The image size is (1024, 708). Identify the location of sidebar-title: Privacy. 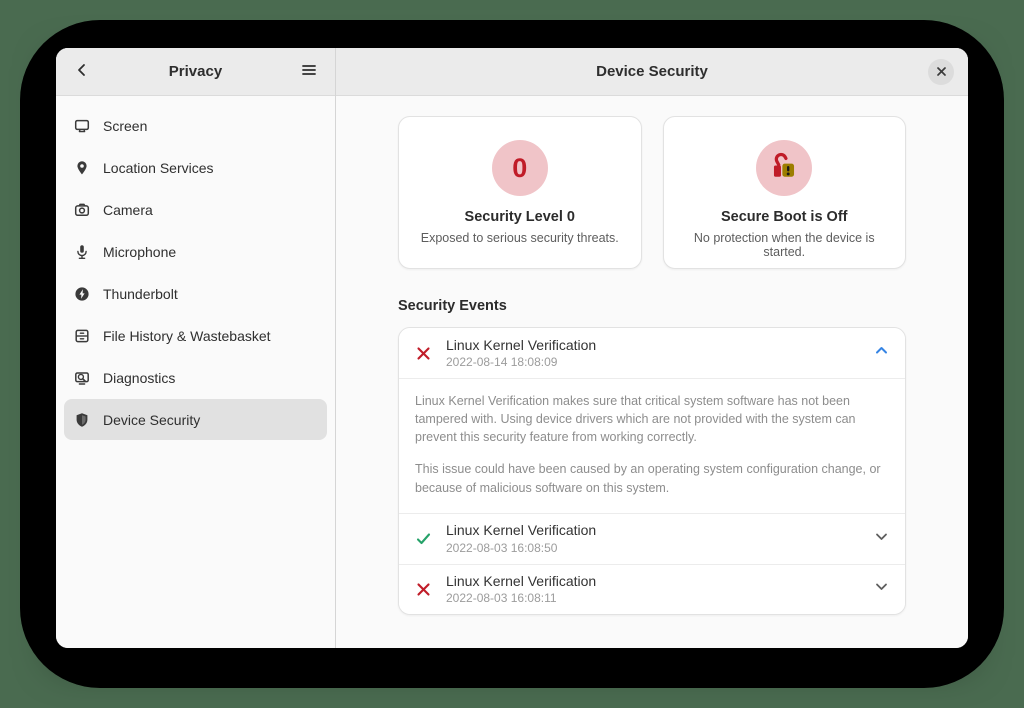
(195, 71).